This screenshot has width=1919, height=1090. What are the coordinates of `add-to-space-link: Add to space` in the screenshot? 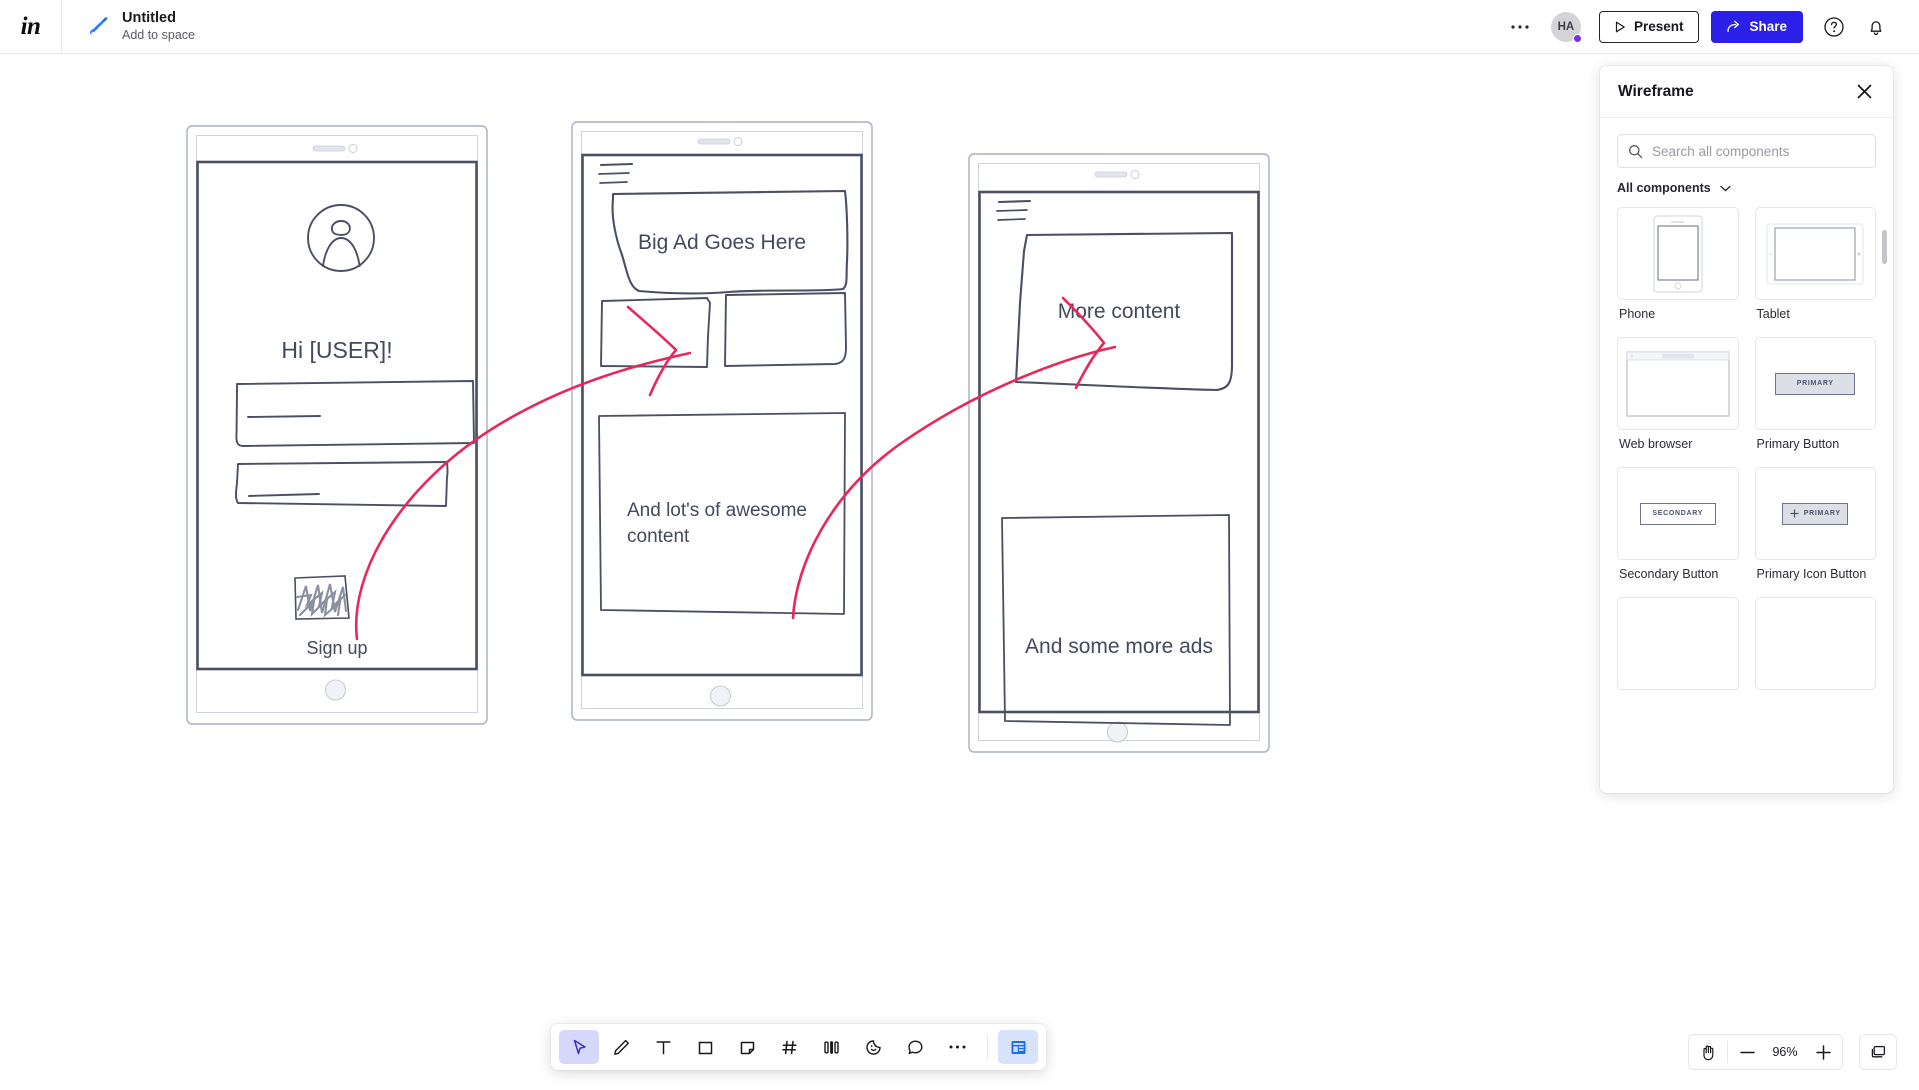 It's located at (158, 35).